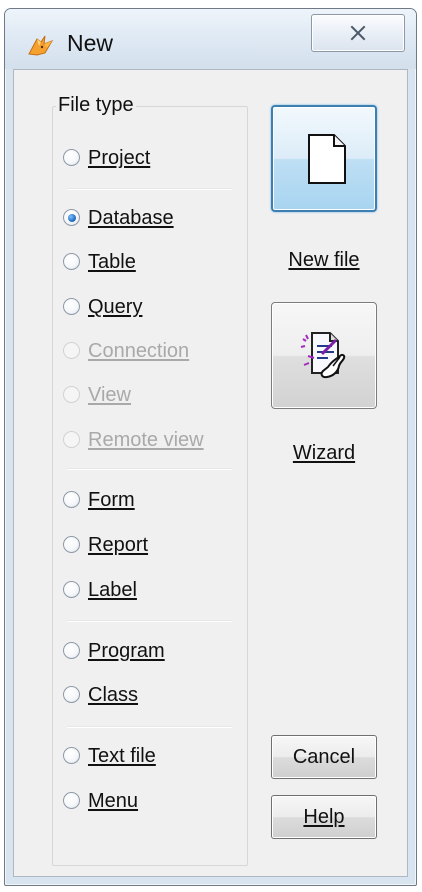 The width and height of the screenshot is (422, 892). Describe the element at coordinates (41, 45) in the screenshot. I see `fox-icon` at that location.